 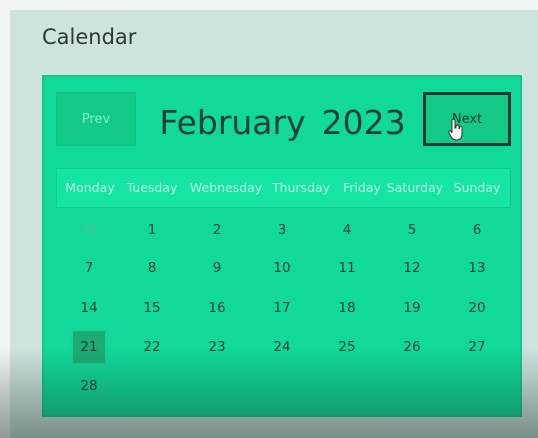 I want to click on day-cell: 1, so click(x=152, y=230).